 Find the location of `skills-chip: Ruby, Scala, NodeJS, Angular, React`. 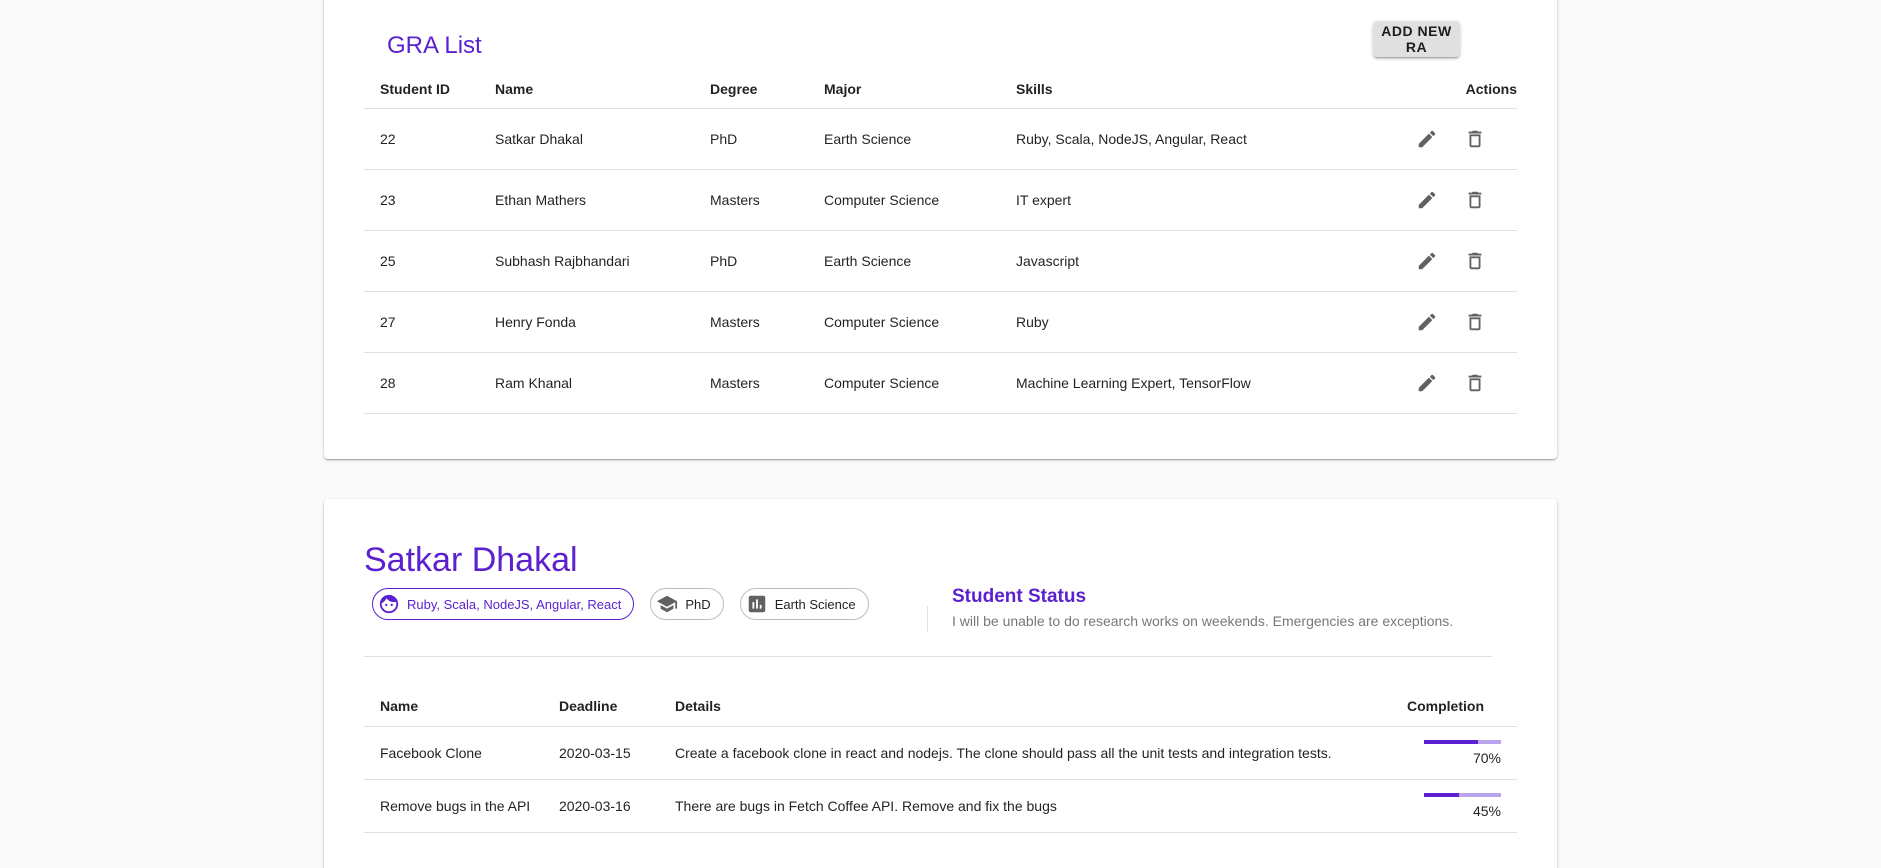

skills-chip: Ruby, Scala, NodeJS, Angular, React is located at coordinates (503, 604).